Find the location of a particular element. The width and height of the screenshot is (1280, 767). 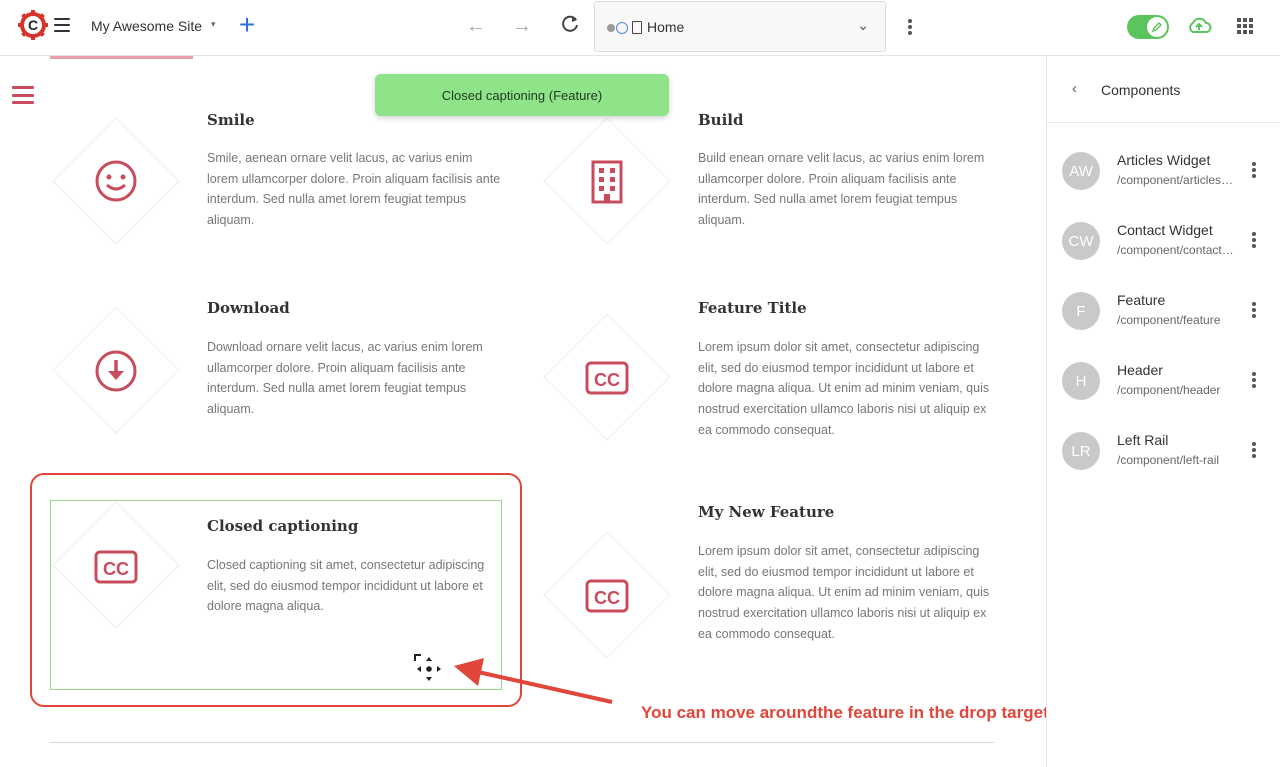

component-name: Header is located at coordinates (1140, 370).